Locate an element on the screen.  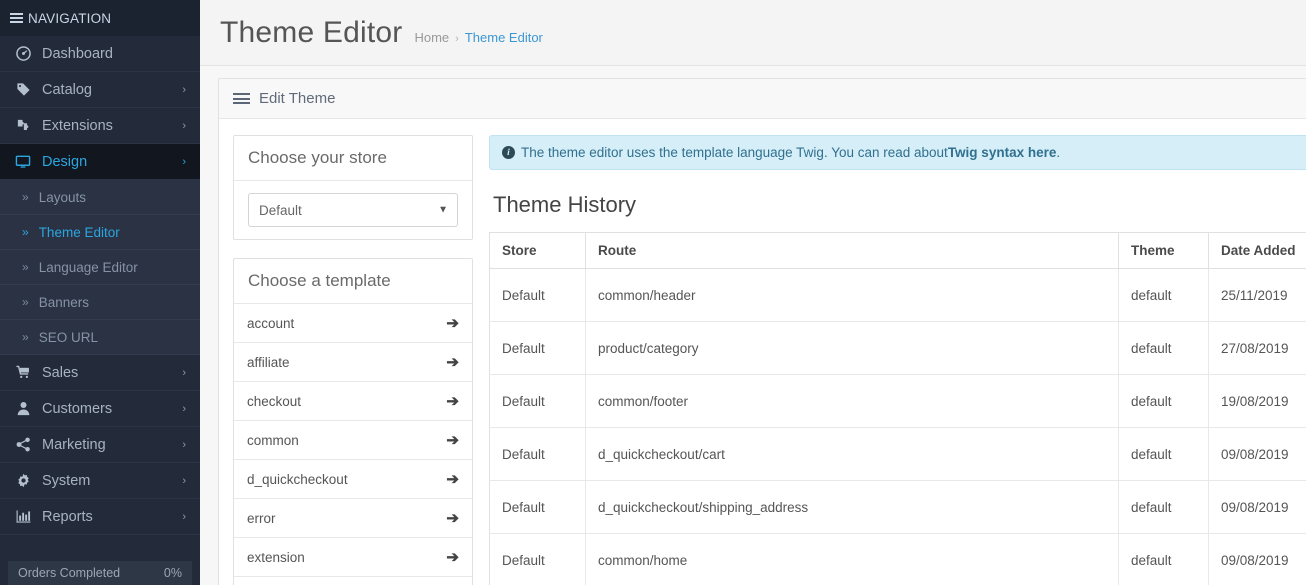
breadcrumb-item-home: Home is located at coordinates (431, 37).